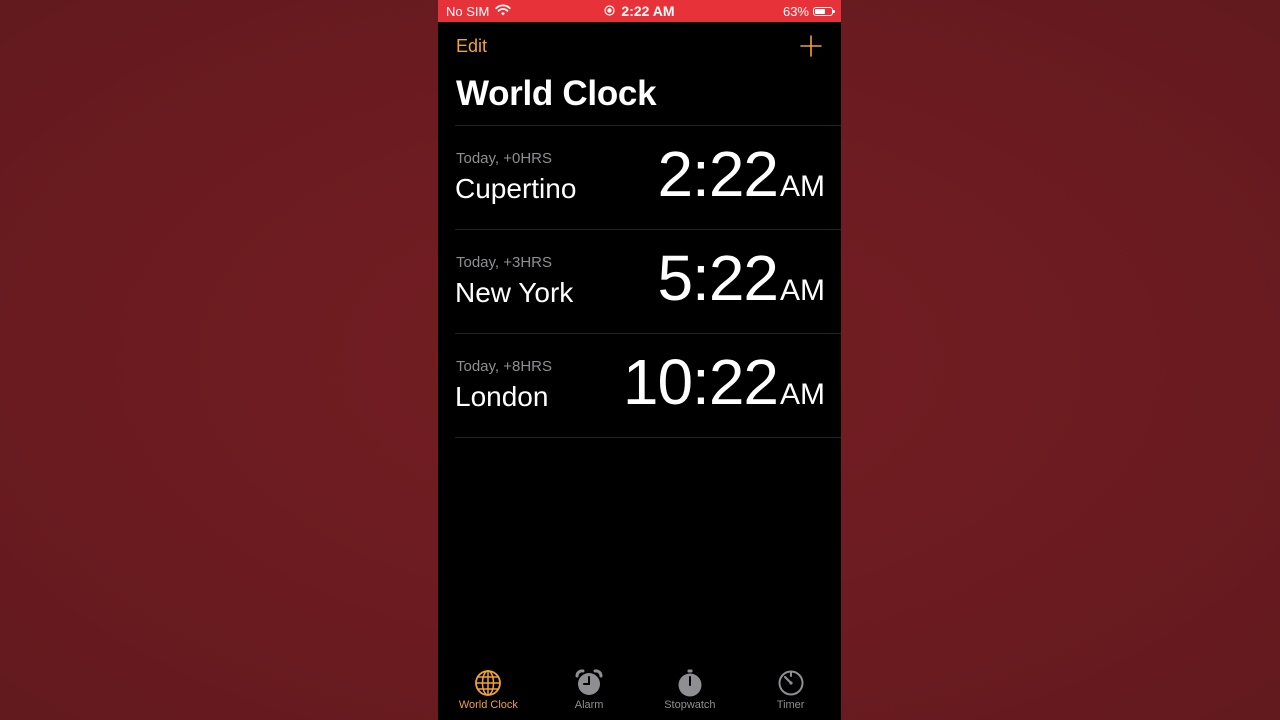 This screenshot has height=720, width=1280. Describe the element at coordinates (610, 11) in the screenshot. I see `screen-recording-icon` at that location.